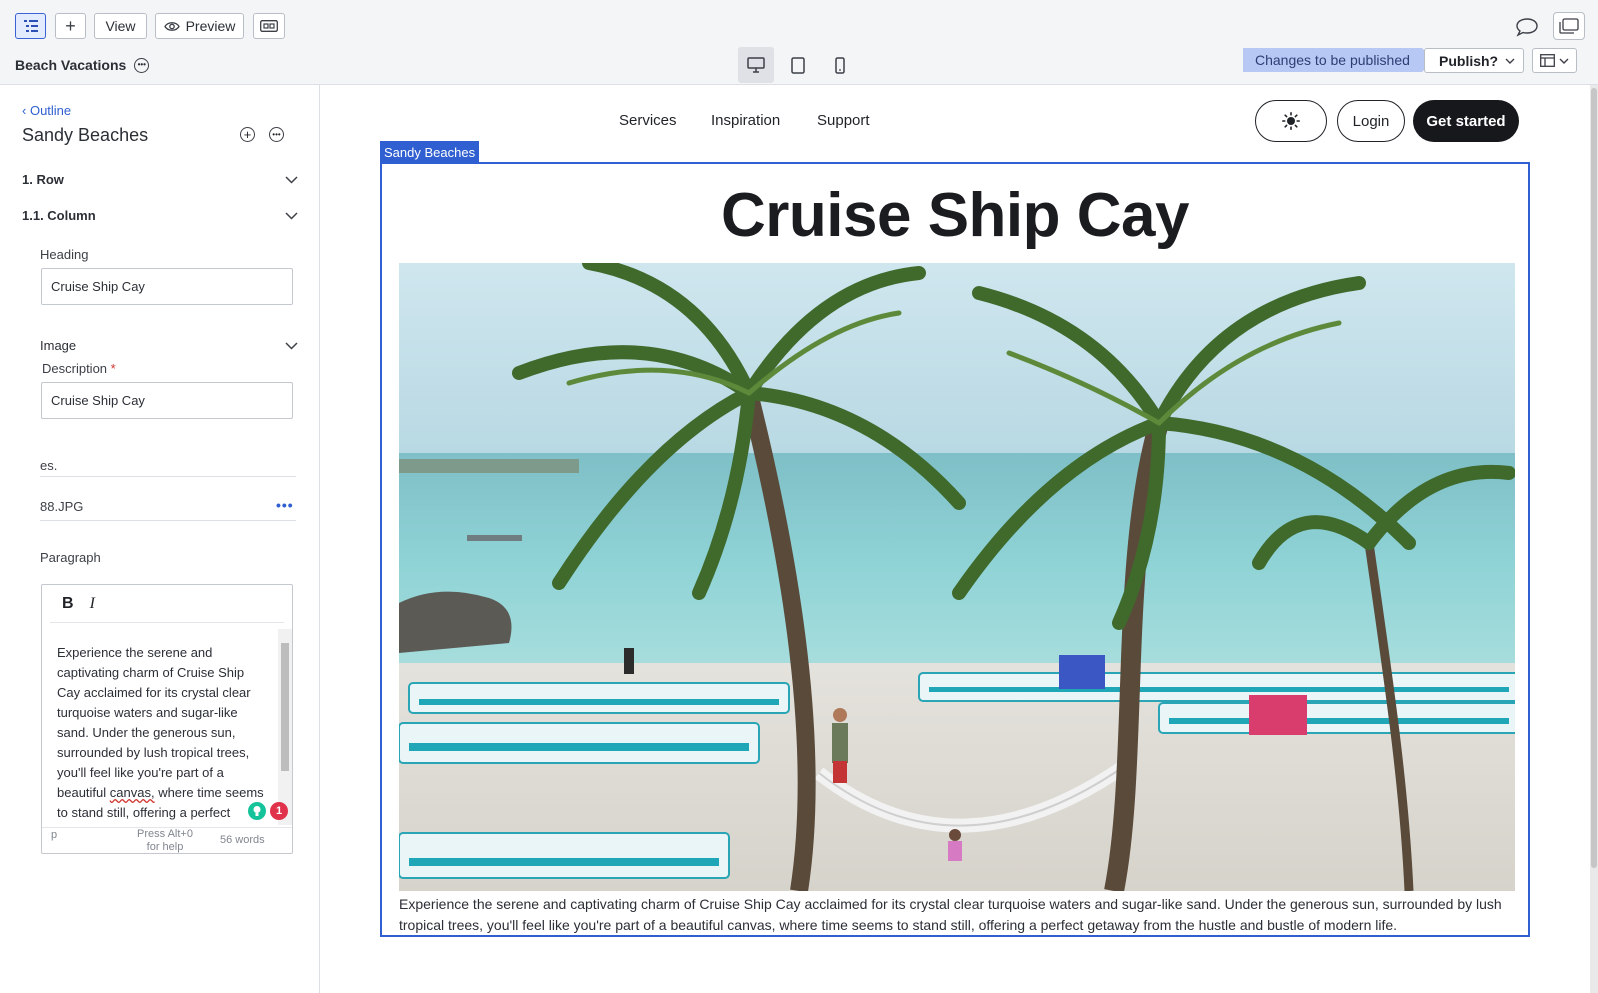 The width and height of the screenshot is (1598, 993). I want to click on outline-toggle-button, so click(30, 26).